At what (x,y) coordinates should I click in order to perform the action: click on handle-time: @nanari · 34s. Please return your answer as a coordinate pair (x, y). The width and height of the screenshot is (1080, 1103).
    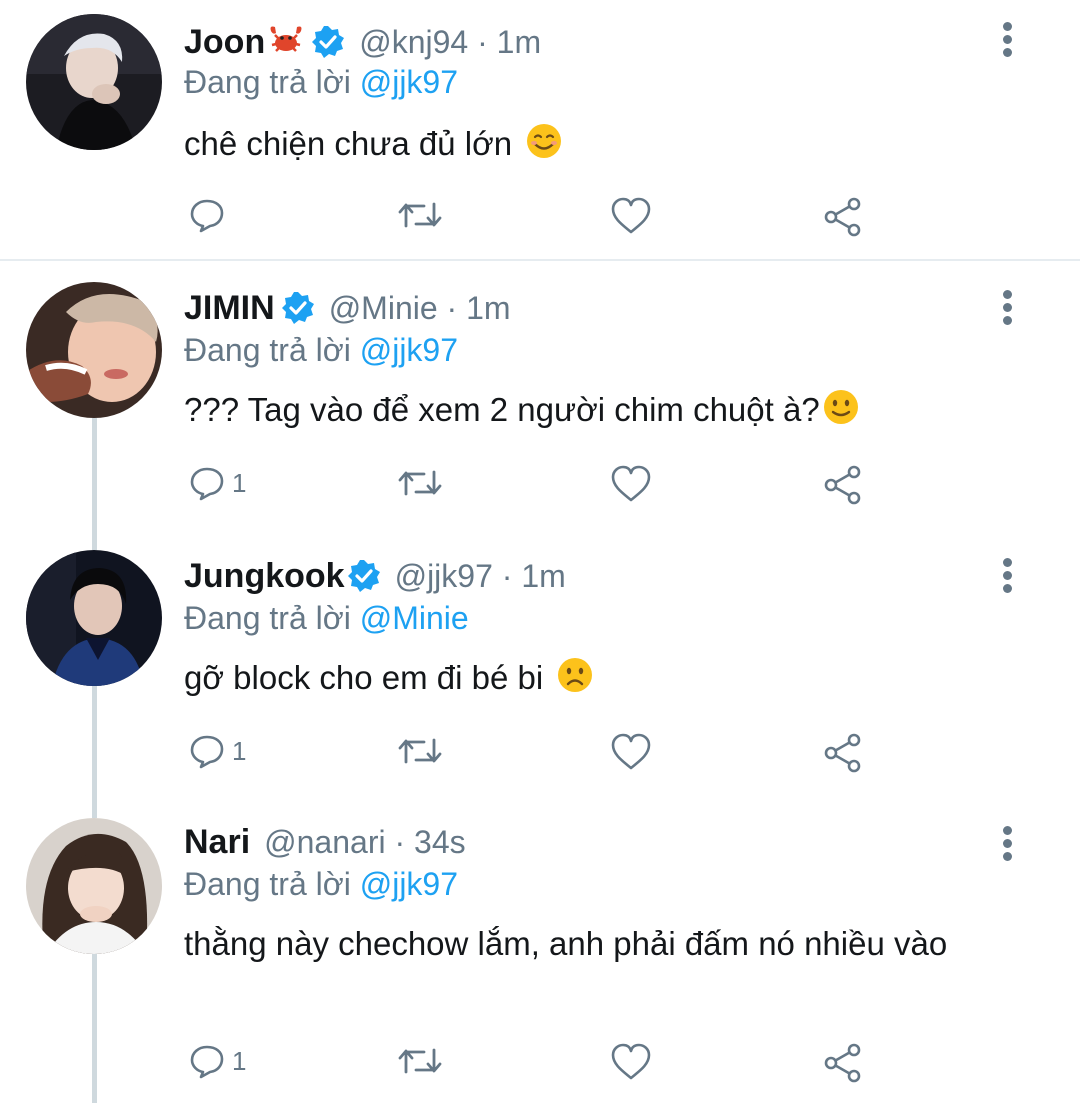
    Looking at the image, I should click on (364, 842).